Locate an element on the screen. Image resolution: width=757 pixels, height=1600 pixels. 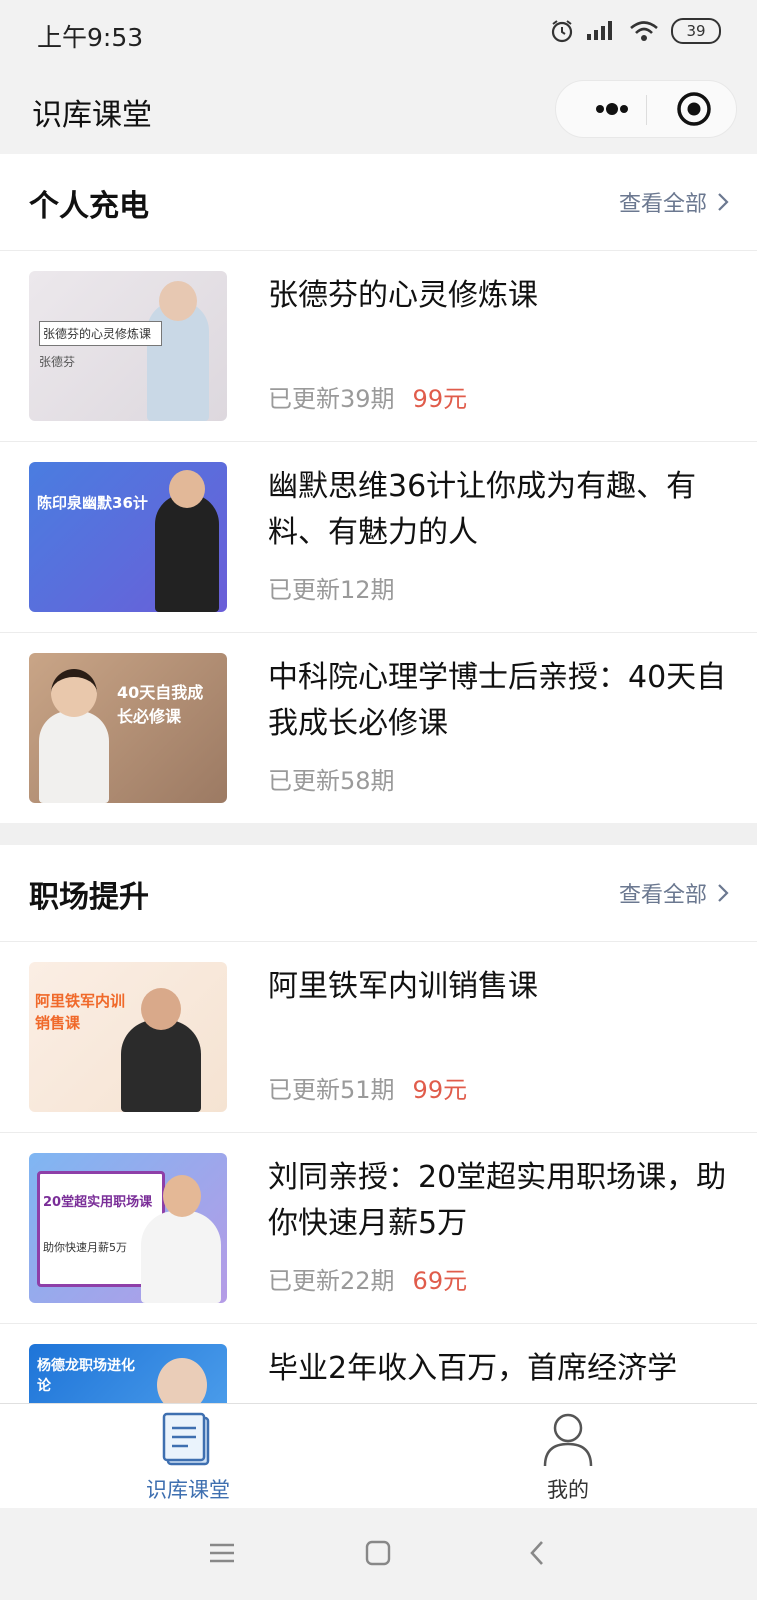
section-title: 个人充电 is located at coordinates (89, 206).